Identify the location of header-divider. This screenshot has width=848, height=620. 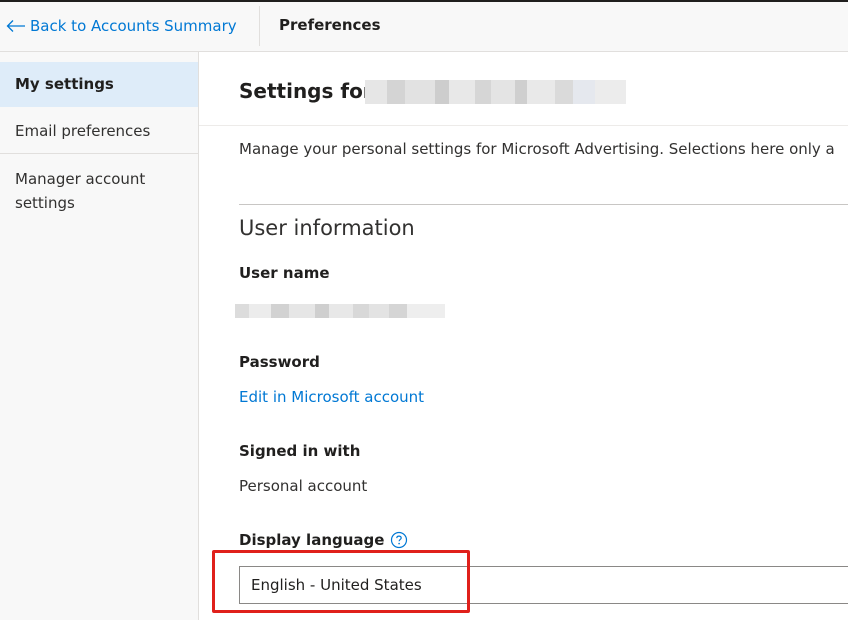
(259, 26).